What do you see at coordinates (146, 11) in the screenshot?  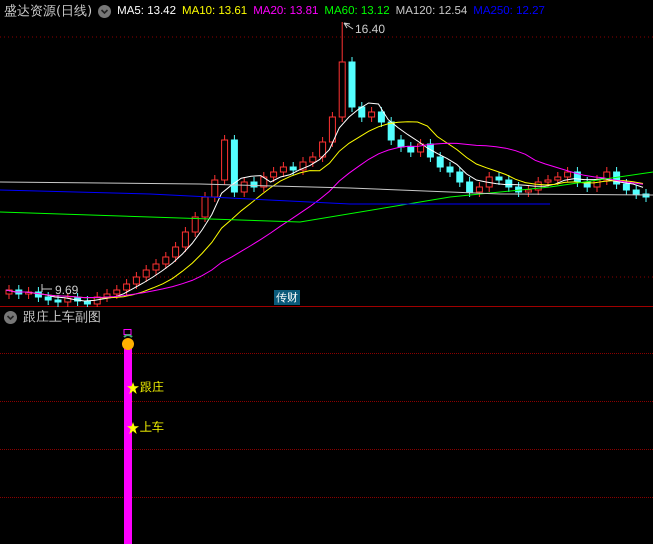 I see `moving-average-reading: MA5: 13.42` at bounding box center [146, 11].